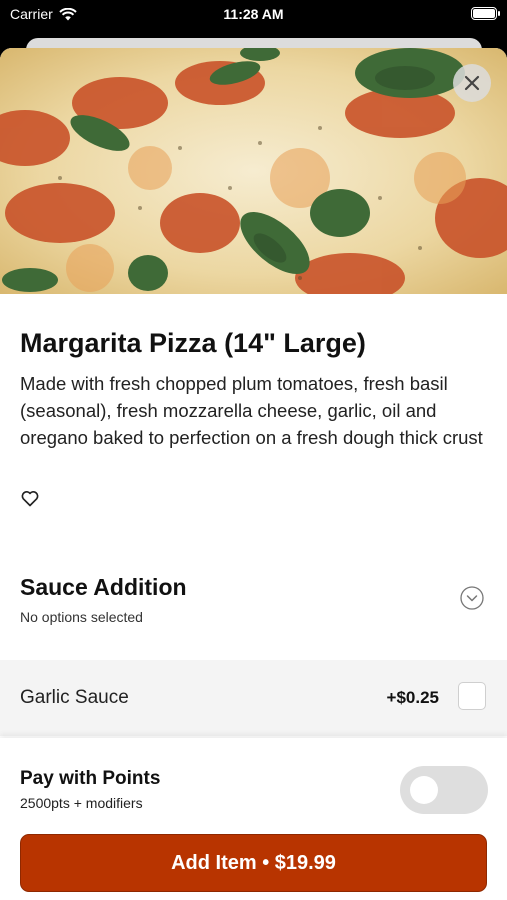 The width and height of the screenshot is (507, 900). What do you see at coordinates (103, 587) in the screenshot?
I see `modifier-group-title: Sauce Addition` at bounding box center [103, 587].